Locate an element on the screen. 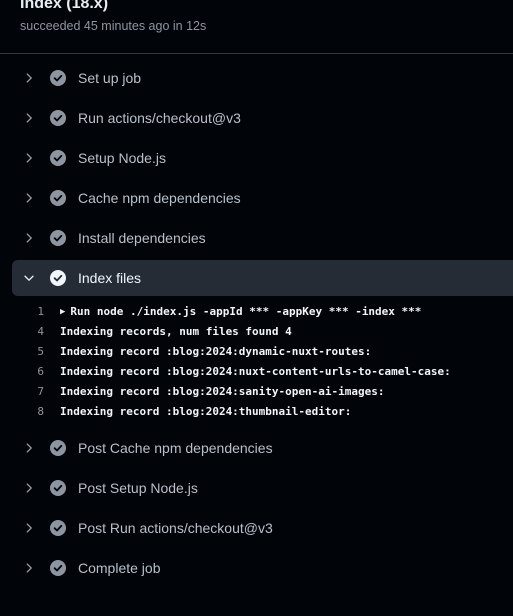 The height and width of the screenshot is (616, 513). step-post-setup-node: Post Setup Node.js is located at coordinates (262, 488).